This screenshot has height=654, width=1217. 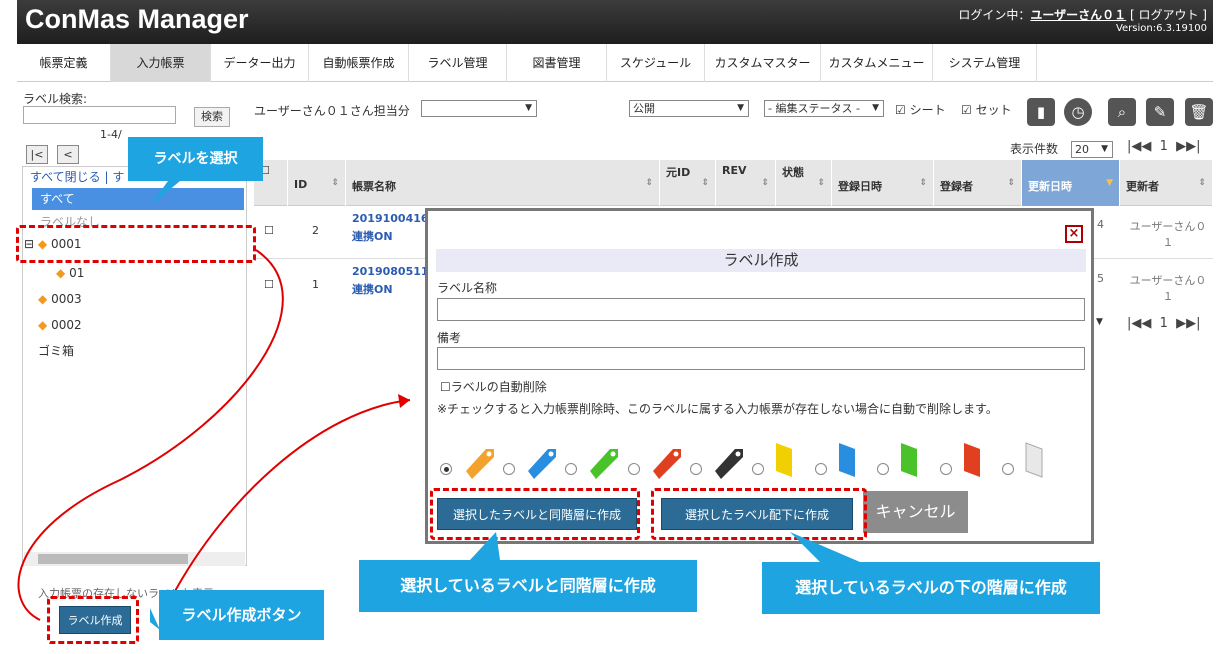 I want to click on callout-child-level: 選択しているラベルの下の階層に作成, so click(x=931, y=588).